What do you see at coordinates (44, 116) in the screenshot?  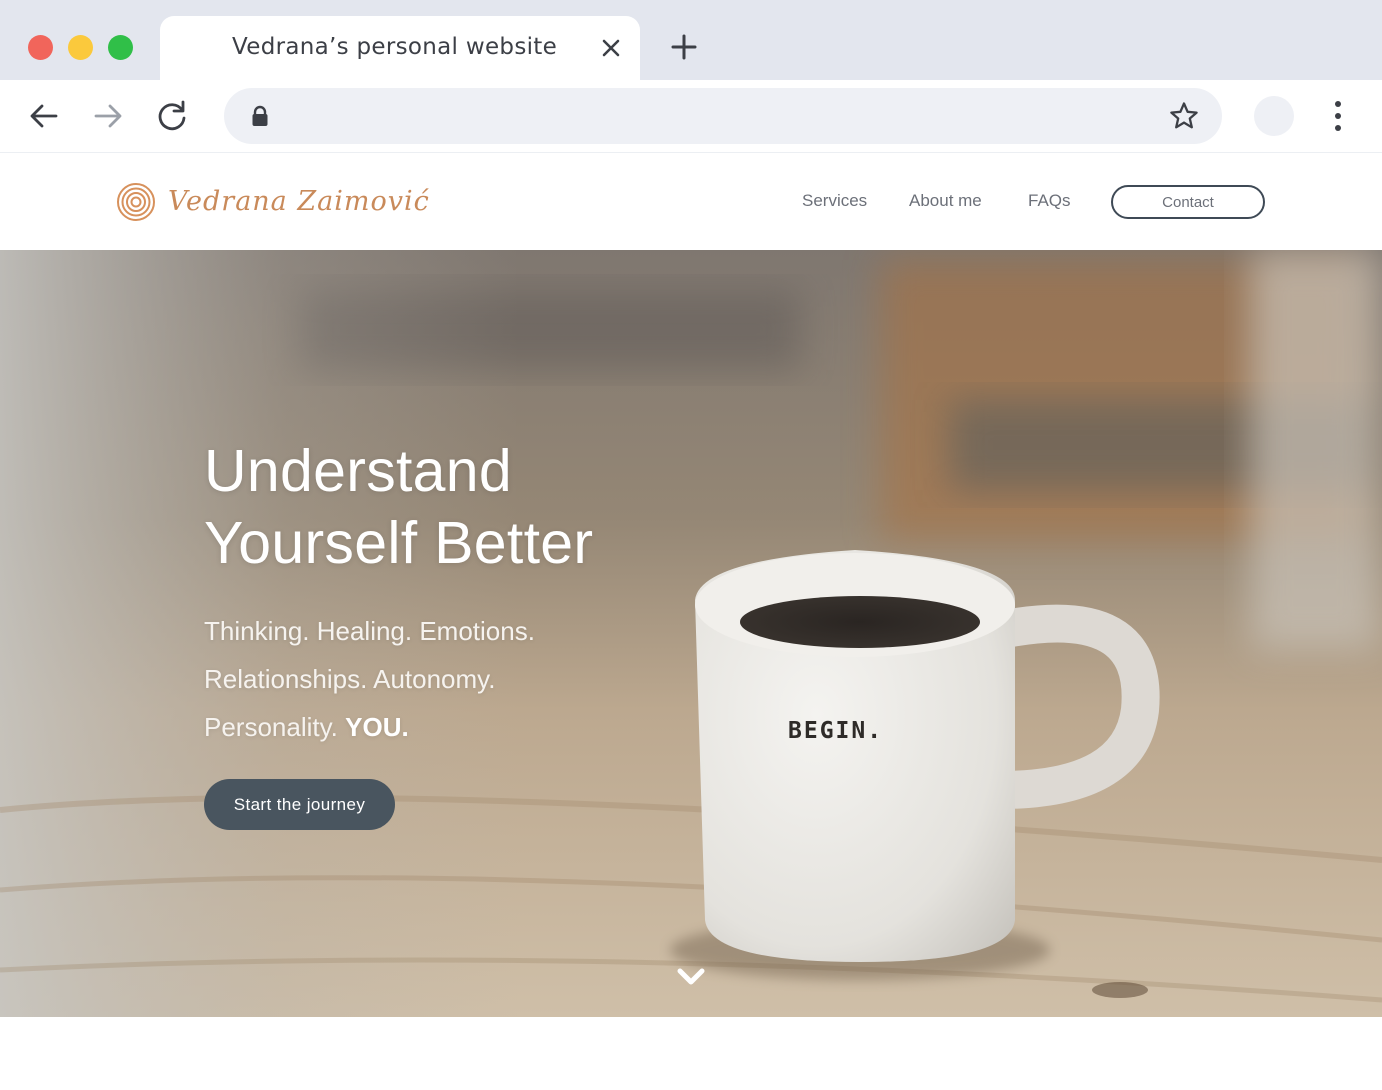 I see `back-arrow-icon` at bounding box center [44, 116].